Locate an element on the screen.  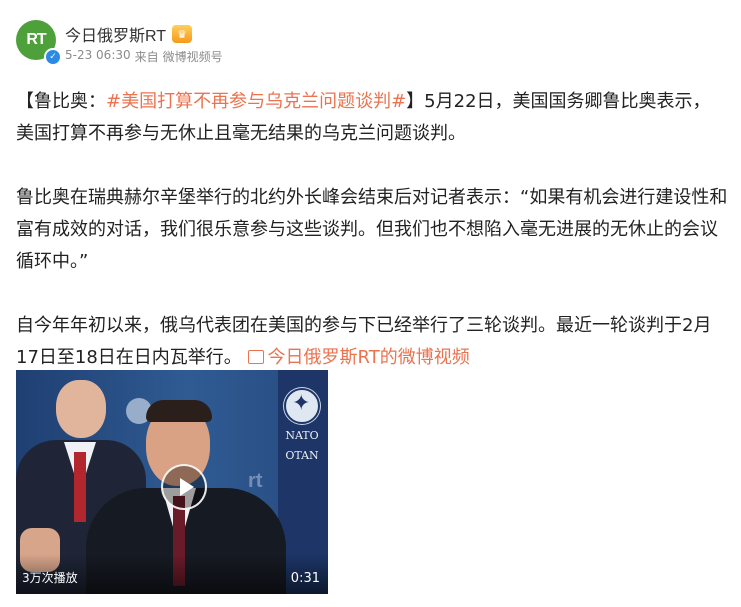
author-name: 今日俄罗斯RT is located at coordinates (115, 34).